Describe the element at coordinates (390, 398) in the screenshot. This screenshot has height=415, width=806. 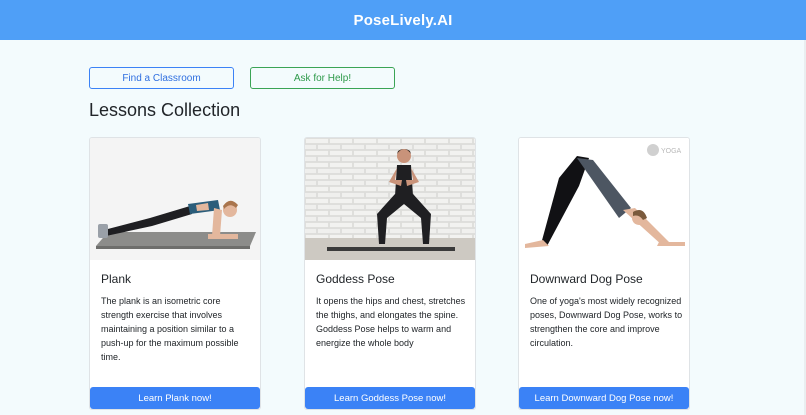
I see `learn-goddess-button: Learn Goddess Pose now!` at that location.